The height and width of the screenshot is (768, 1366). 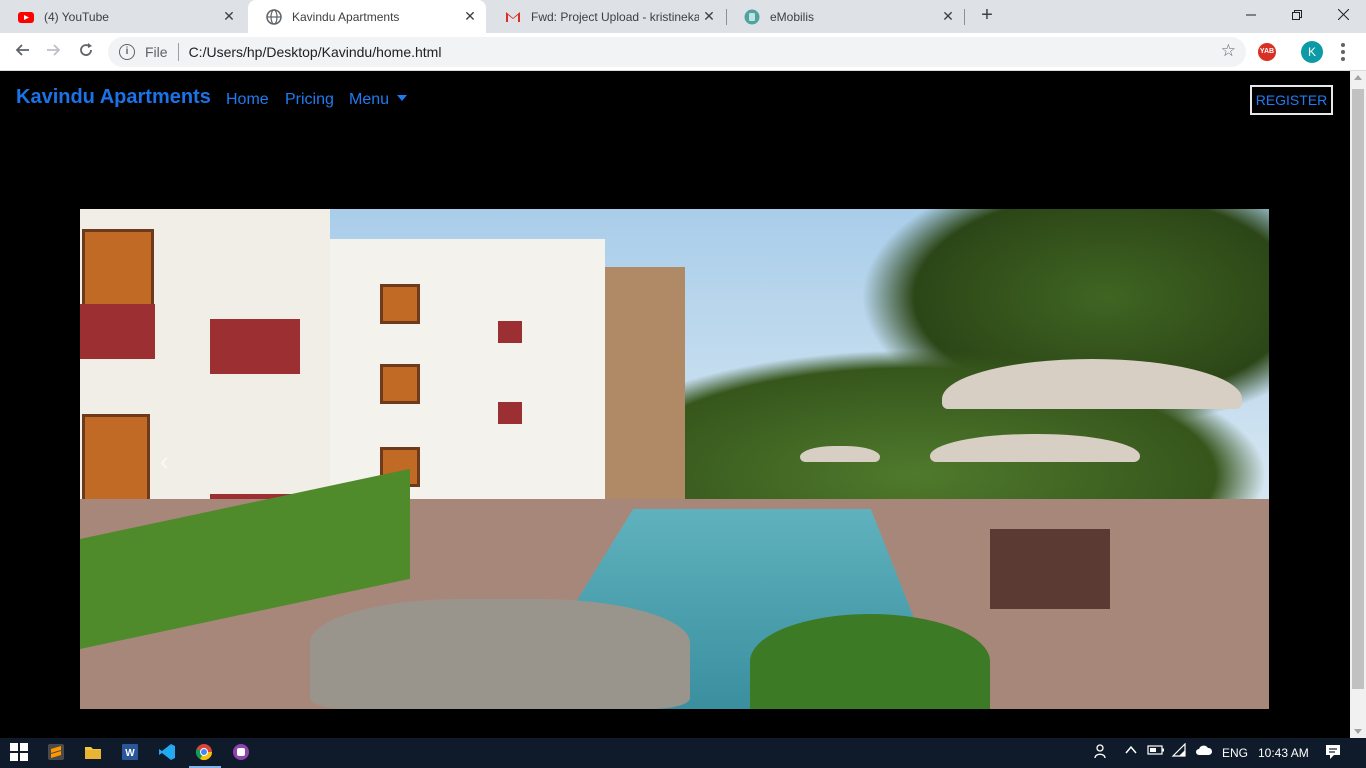 I want to click on browser-menu-icon, so click(x=1343, y=52).